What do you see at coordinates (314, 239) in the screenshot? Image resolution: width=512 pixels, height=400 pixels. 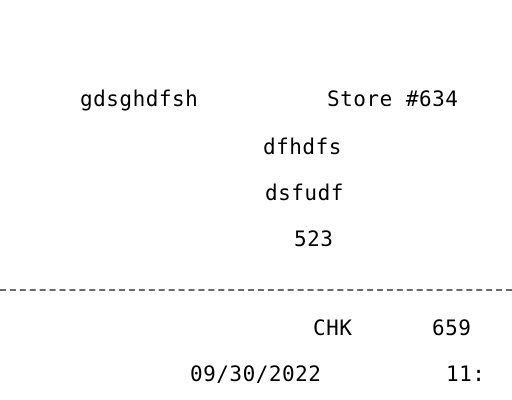 I see `address-line-3: 523` at bounding box center [314, 239].